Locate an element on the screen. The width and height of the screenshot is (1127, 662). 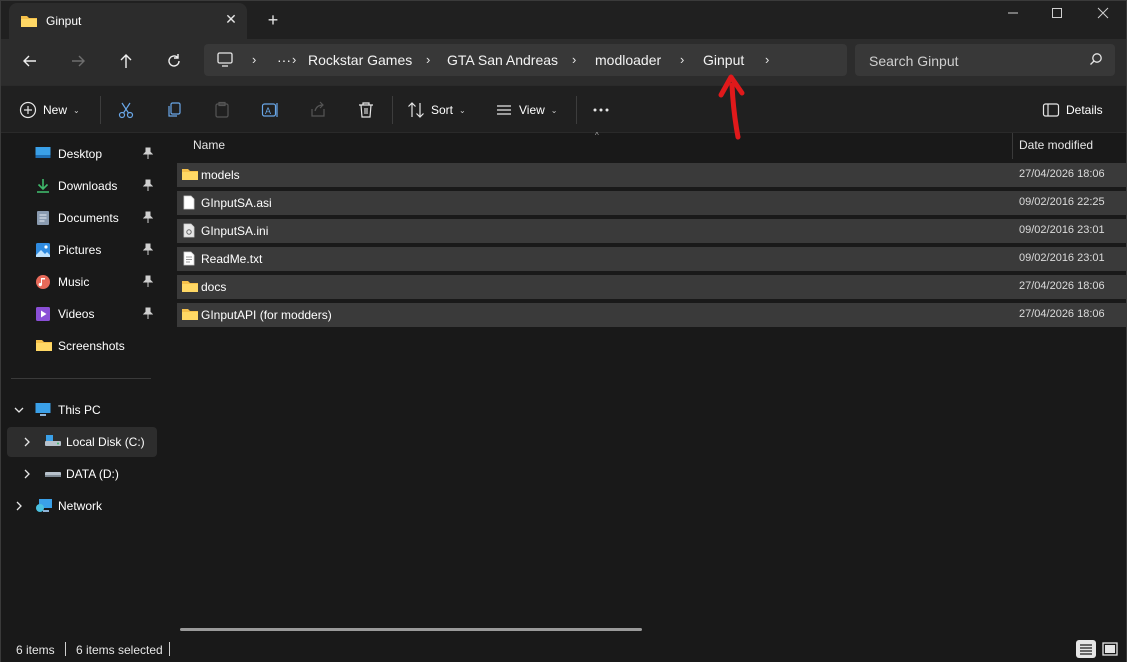
file-name: ReadMe.txt is located at coordinates (232, 259).